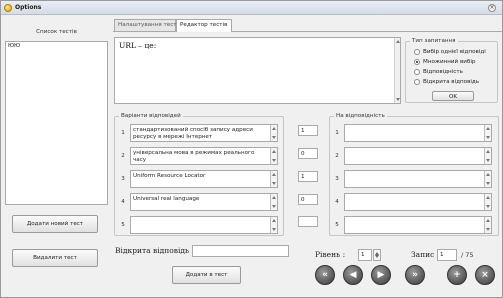 The height and width of the screenshot is (298, 503). Describe the element at coordinates (56, 46) in the screenshot. I see `list-item: ЮЮ` at that location.